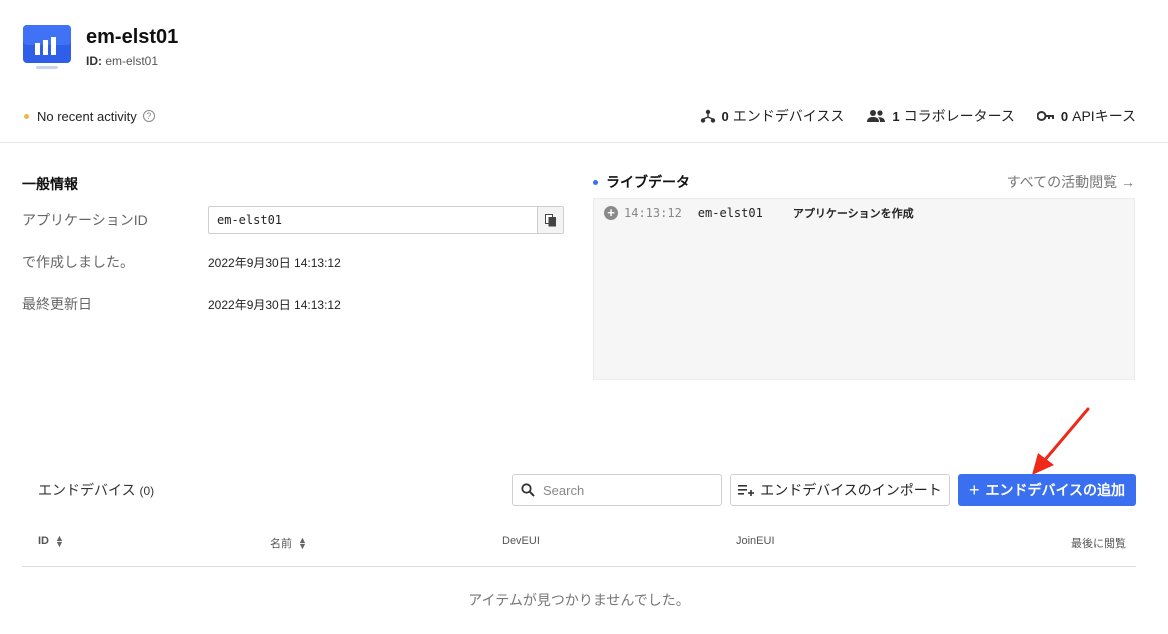  What do you see at coordinates (96, 490) in the screenshot?
I see `end-devices-title: エンドデバイス (0)` at bounding box center [96, 490].